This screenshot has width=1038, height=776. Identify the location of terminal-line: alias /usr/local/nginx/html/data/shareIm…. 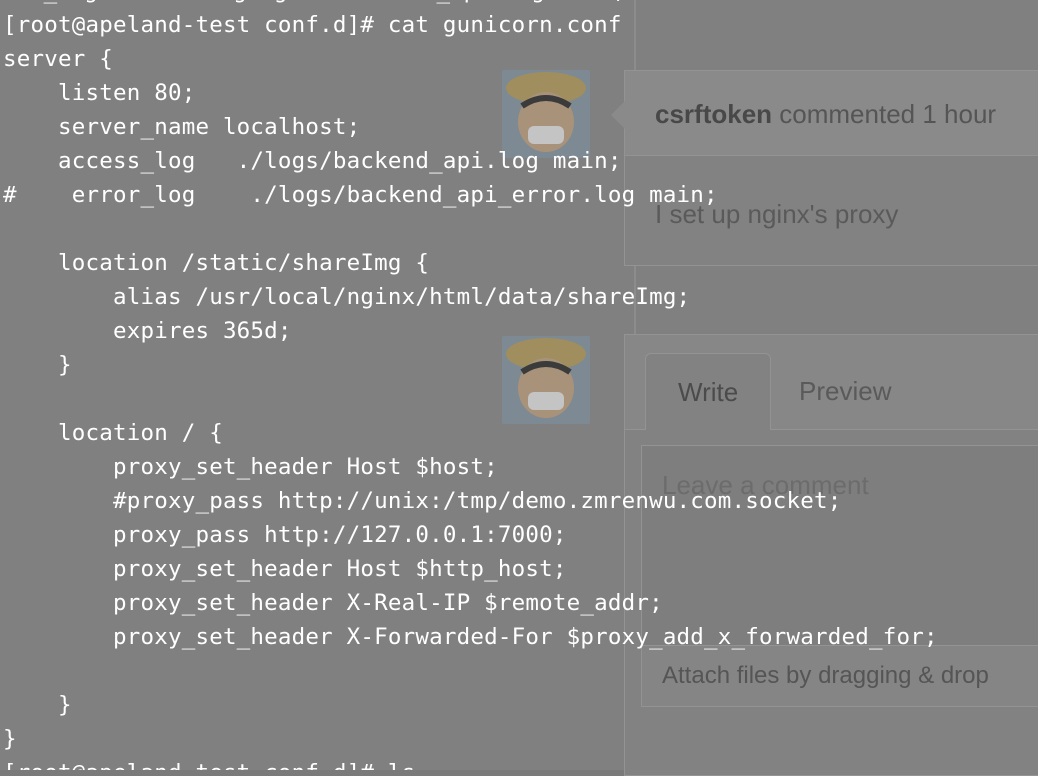
(347, 297).